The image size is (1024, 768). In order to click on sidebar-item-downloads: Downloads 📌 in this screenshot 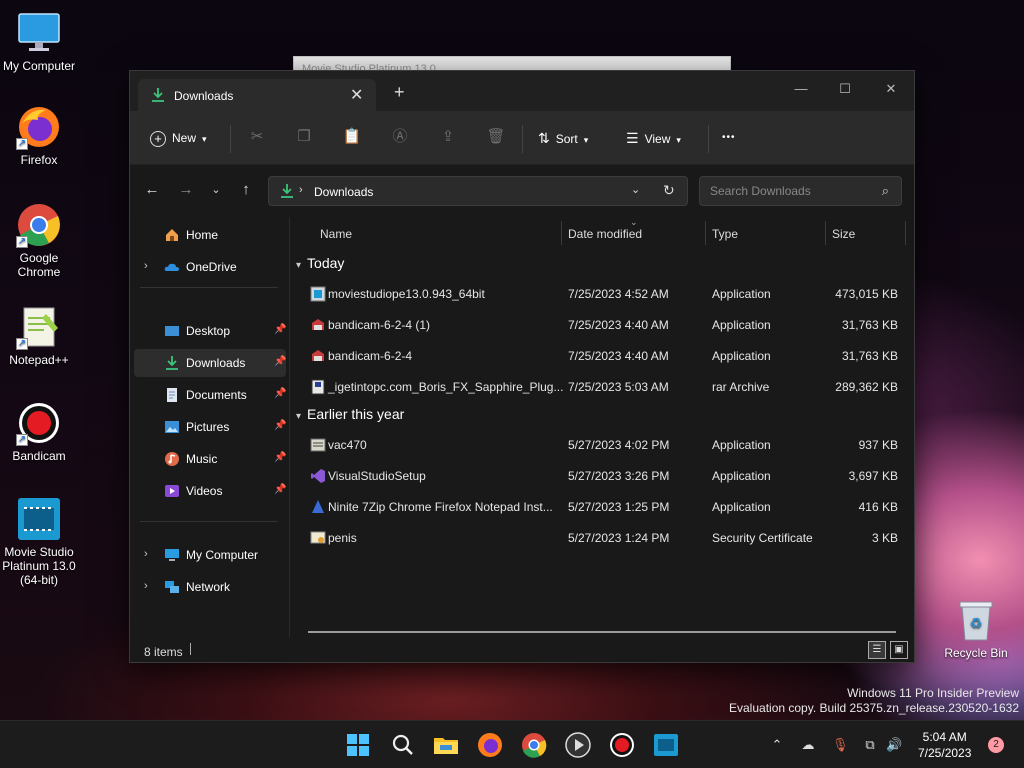, I will do `click(210, 363)`.